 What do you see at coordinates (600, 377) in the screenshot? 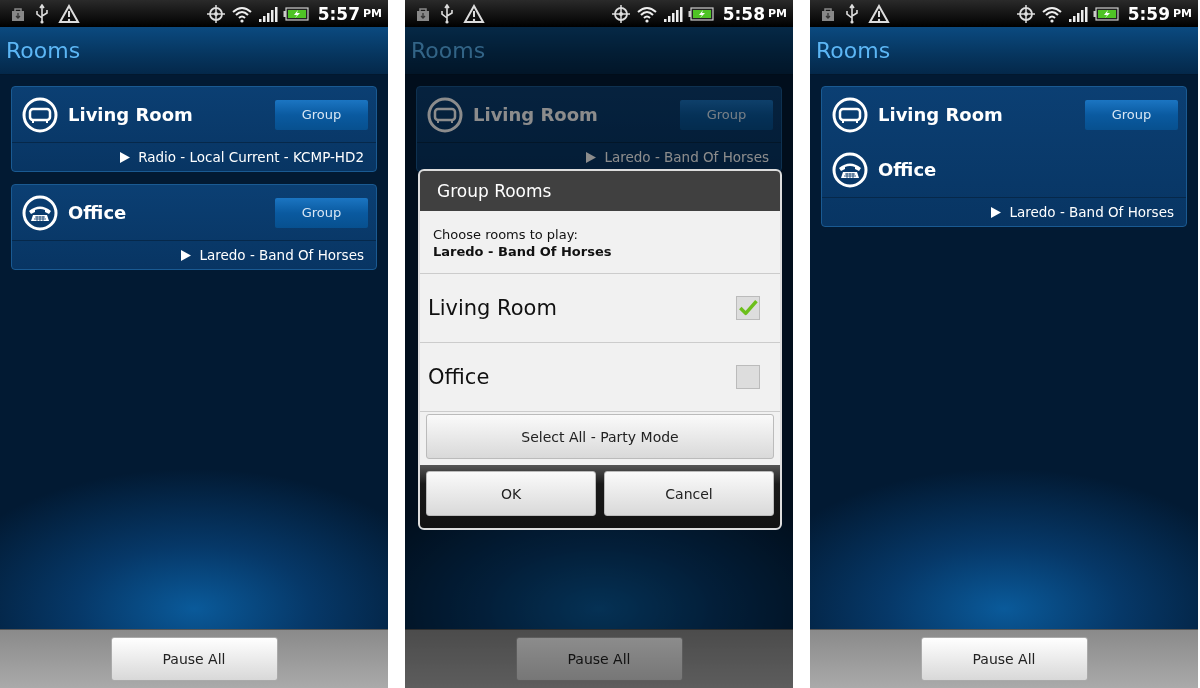
I see `room-option: Office` at bounding box center [600, 377].